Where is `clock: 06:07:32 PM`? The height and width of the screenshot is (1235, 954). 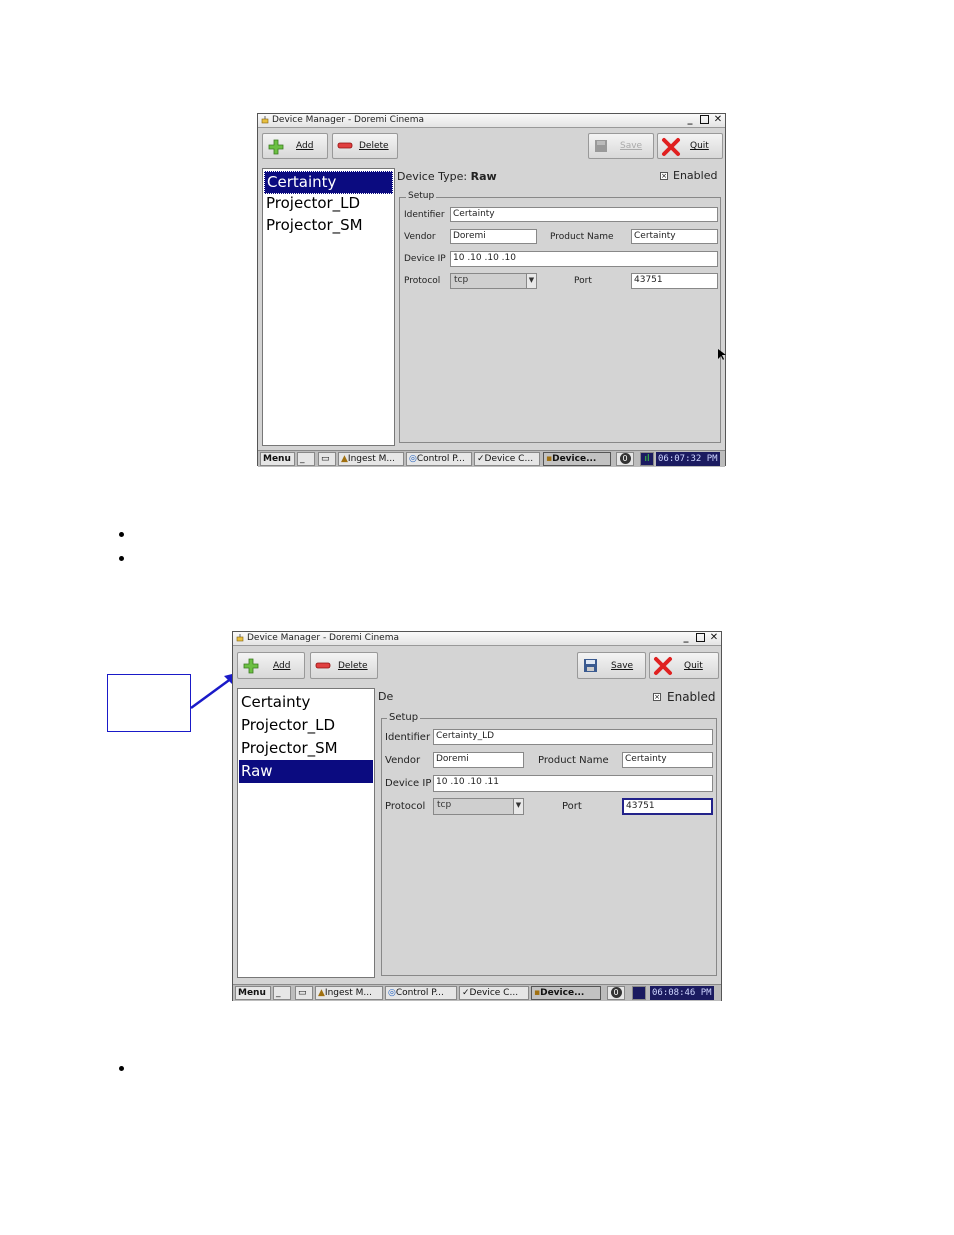 clock: 06:07:32 PM is located at coordinates (688, 459).